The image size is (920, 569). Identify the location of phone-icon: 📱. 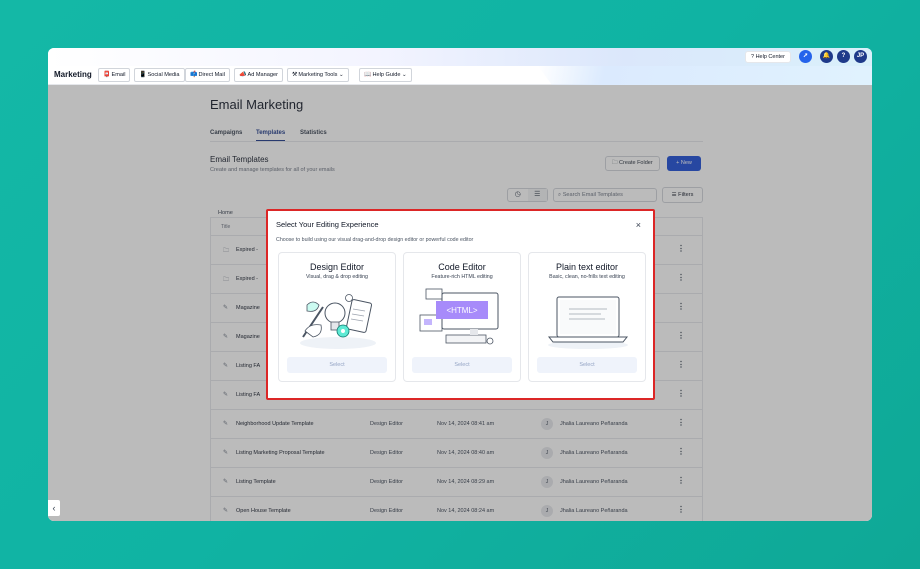
(143, 75).